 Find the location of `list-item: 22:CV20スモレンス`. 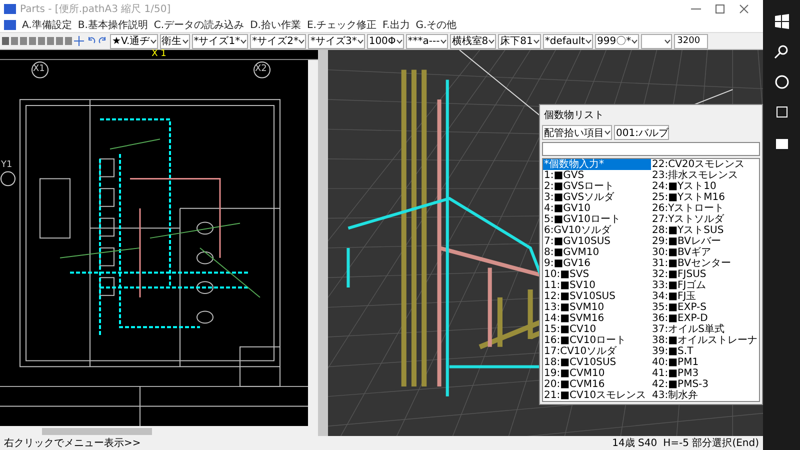

list-item: 22:CV20スモレンス is located at coordinates (705, 164).